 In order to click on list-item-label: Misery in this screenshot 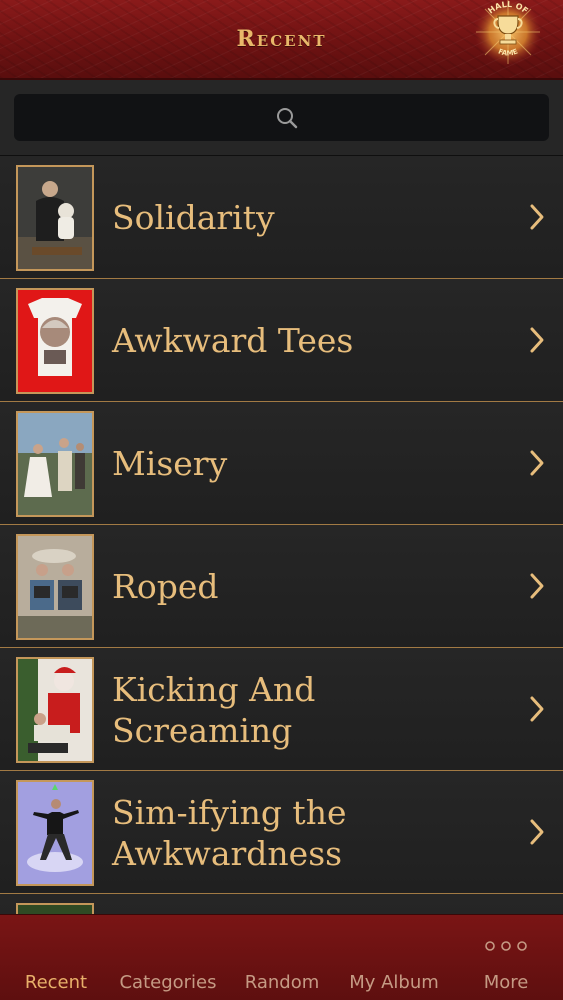, I will do `click(170, 463)`.